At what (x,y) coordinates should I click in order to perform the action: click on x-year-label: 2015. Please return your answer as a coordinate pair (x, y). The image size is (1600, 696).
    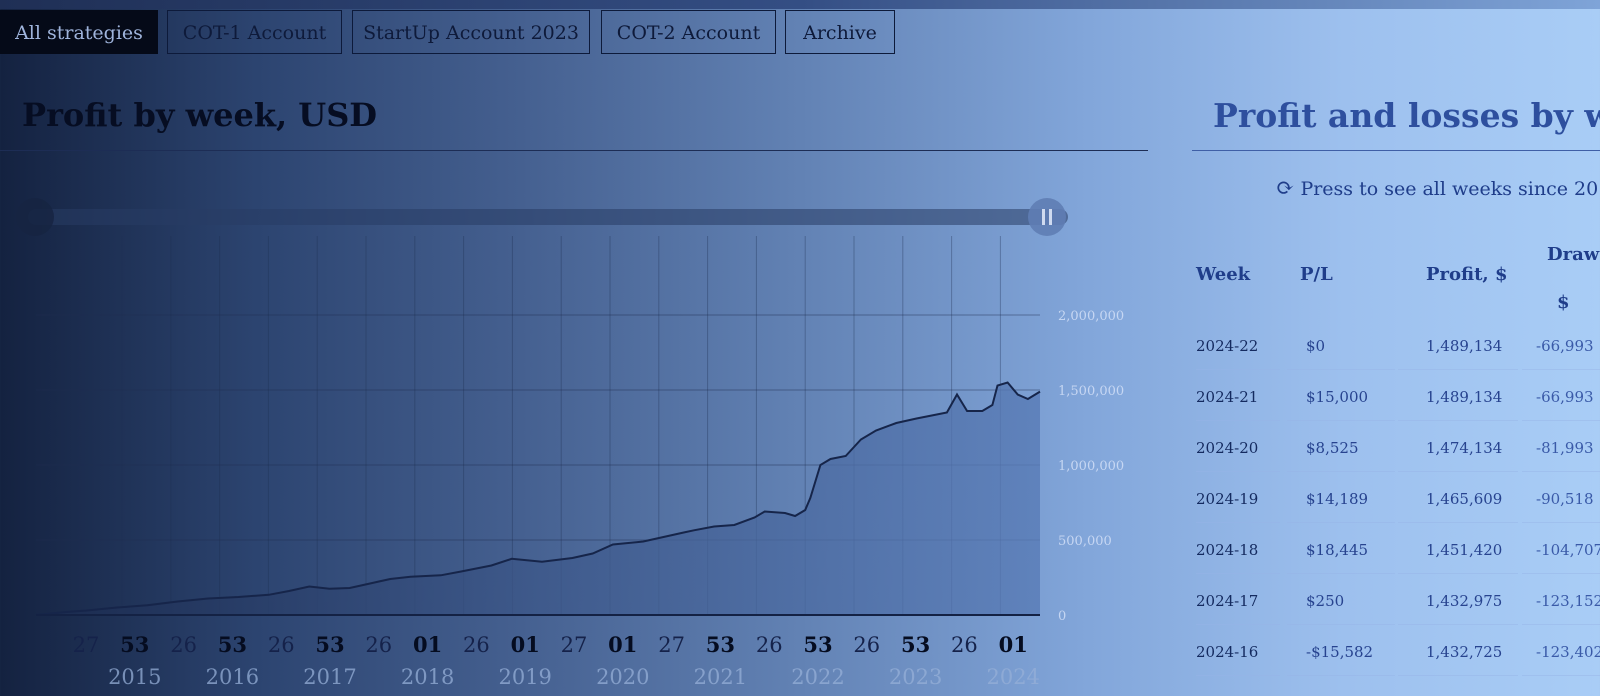
    Looking at the image, I should click on (134, 677).